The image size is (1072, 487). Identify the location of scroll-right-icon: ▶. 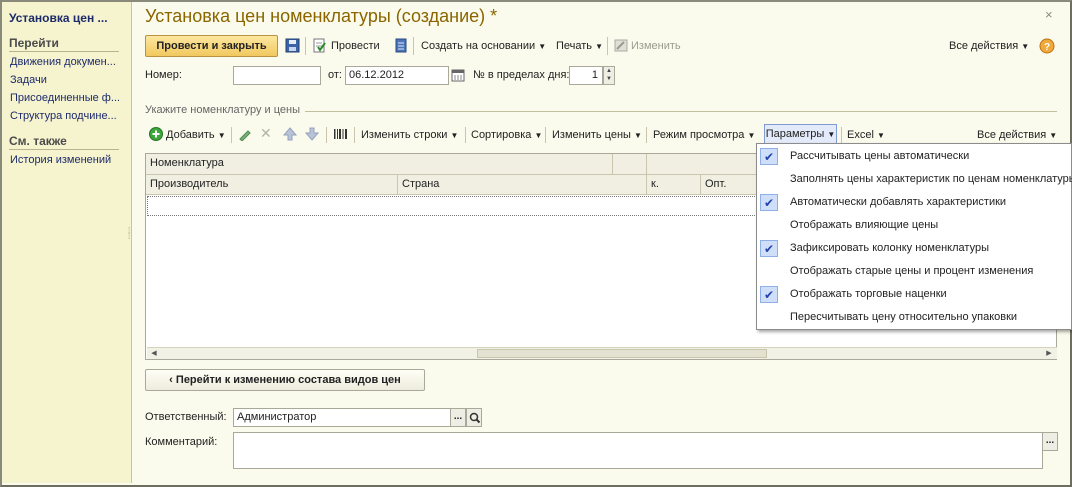
(1049, 353).